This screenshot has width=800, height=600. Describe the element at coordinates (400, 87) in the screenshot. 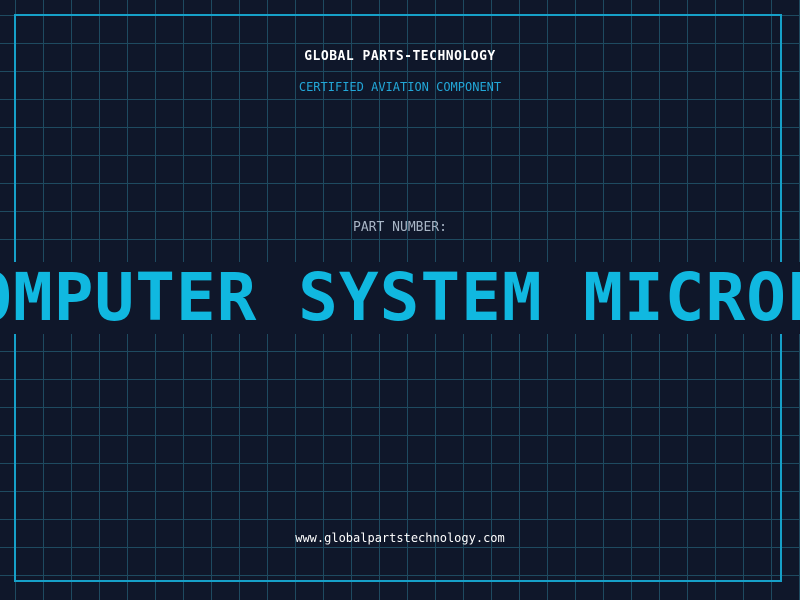

I see `certification-tagline: CERTIFIED AVIATION COMPONENT` at that location.